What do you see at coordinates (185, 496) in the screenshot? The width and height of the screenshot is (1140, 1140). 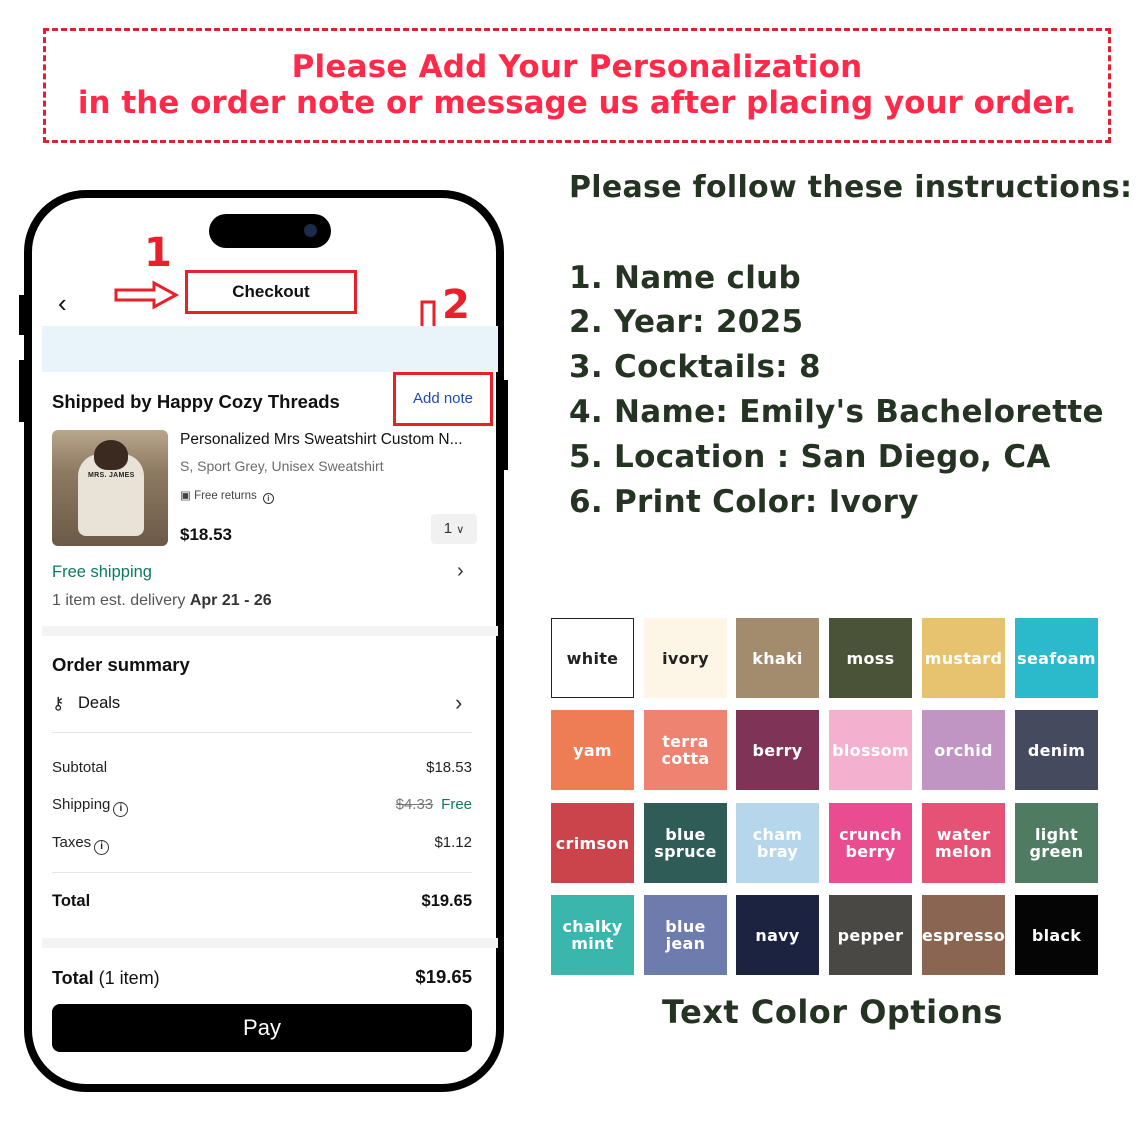 I see `returns-icon: ▣` at bounding box center [185, 496].